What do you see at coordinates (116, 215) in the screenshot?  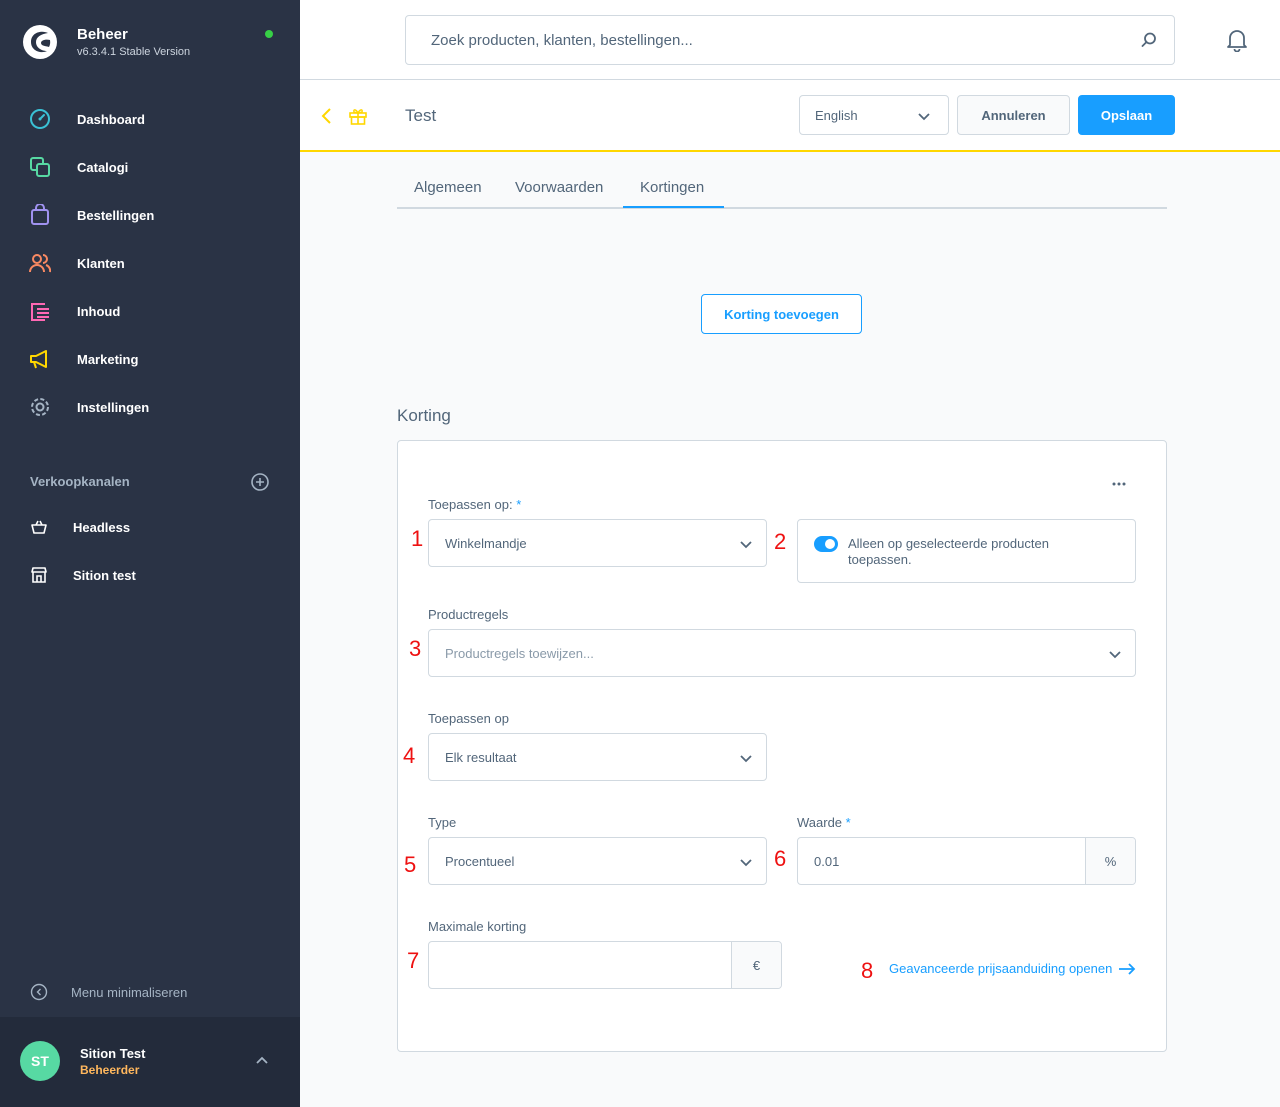 I see `sidebar-item-label: Bestellingen` at bounding box center [116, 215].